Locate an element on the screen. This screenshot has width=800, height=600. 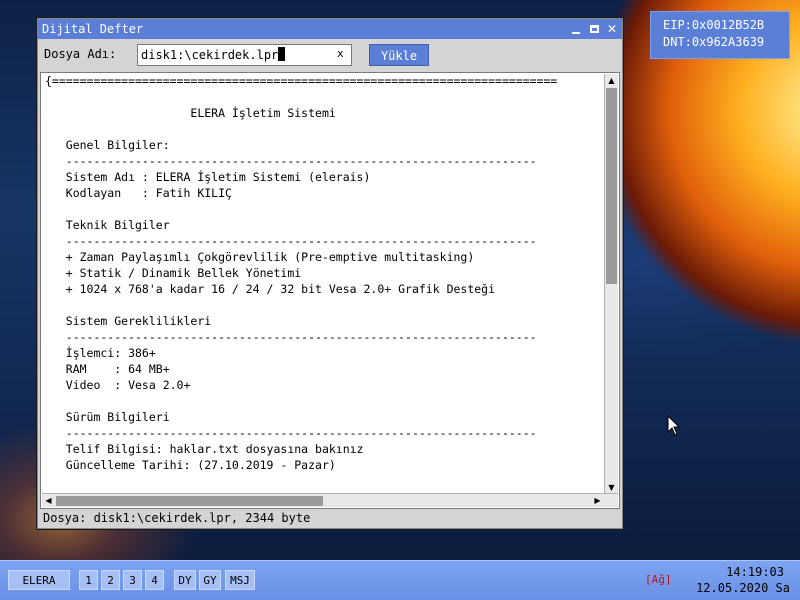
text-line: RAM : 64 MB+ is located at coordinates (107, 369).